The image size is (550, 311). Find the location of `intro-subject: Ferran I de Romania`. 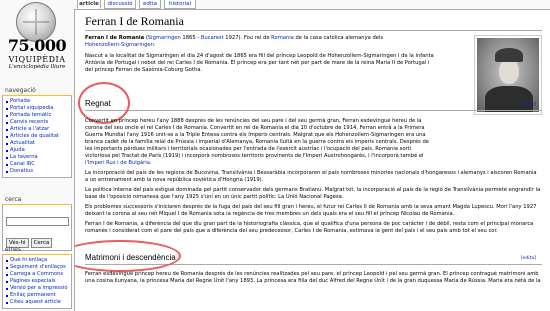

intro-subject: Ferran I de Romania is located at coordinates (115, 38).